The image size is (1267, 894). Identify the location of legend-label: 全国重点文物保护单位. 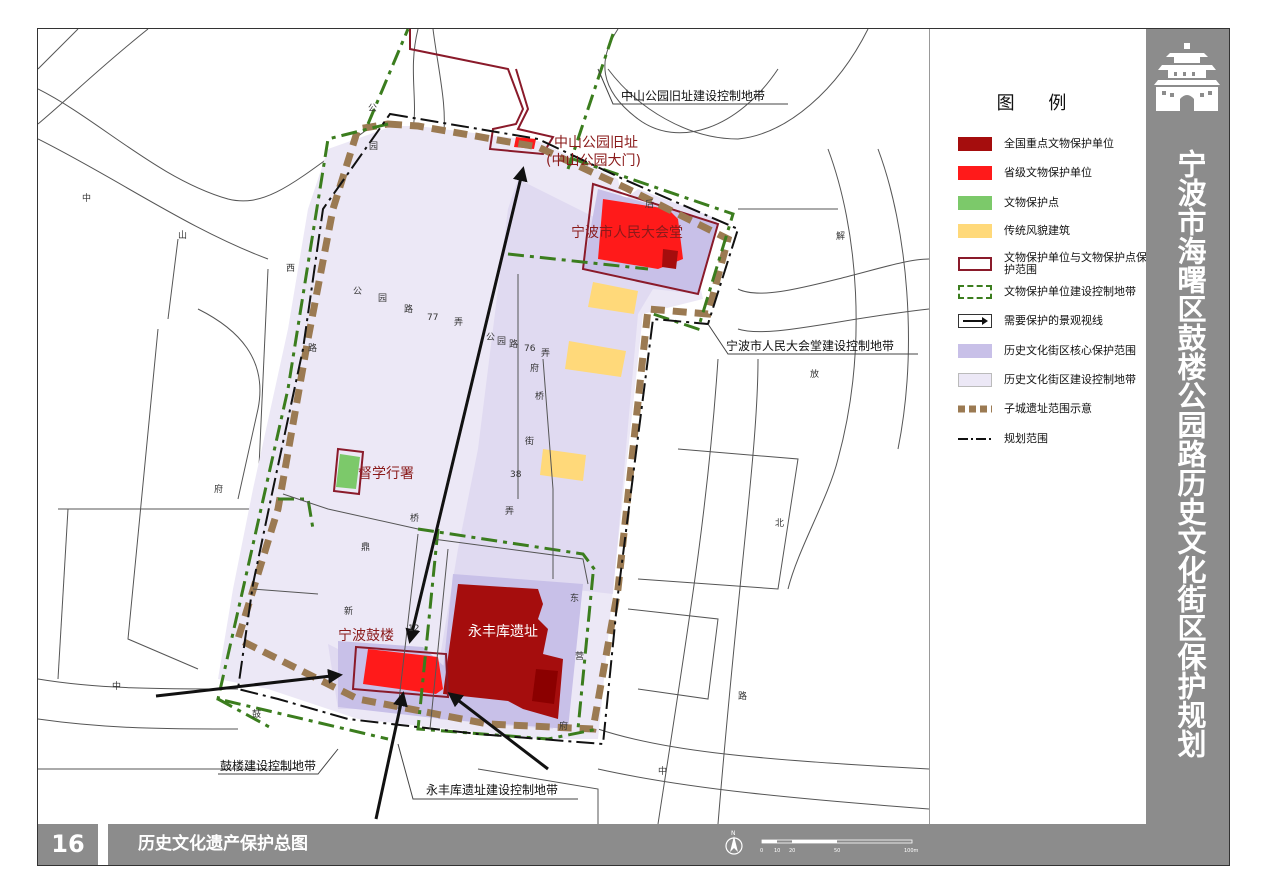
(1059, 143).